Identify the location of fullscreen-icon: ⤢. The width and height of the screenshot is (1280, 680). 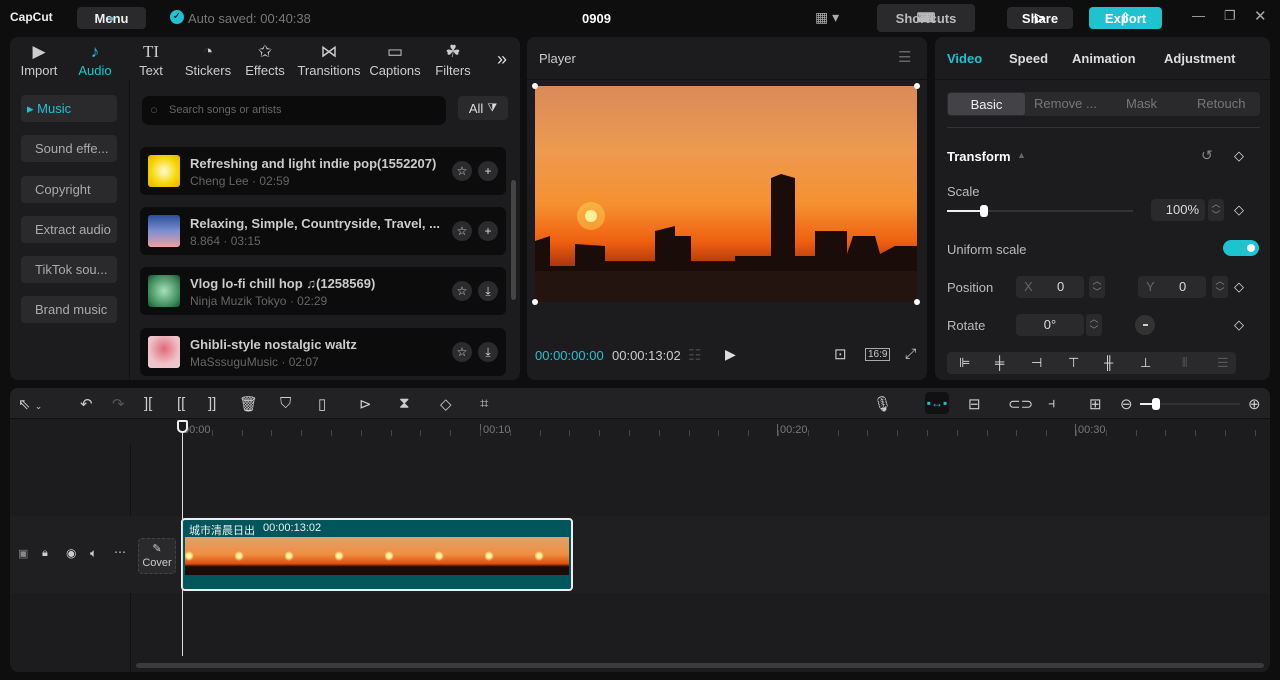
(910, 353).